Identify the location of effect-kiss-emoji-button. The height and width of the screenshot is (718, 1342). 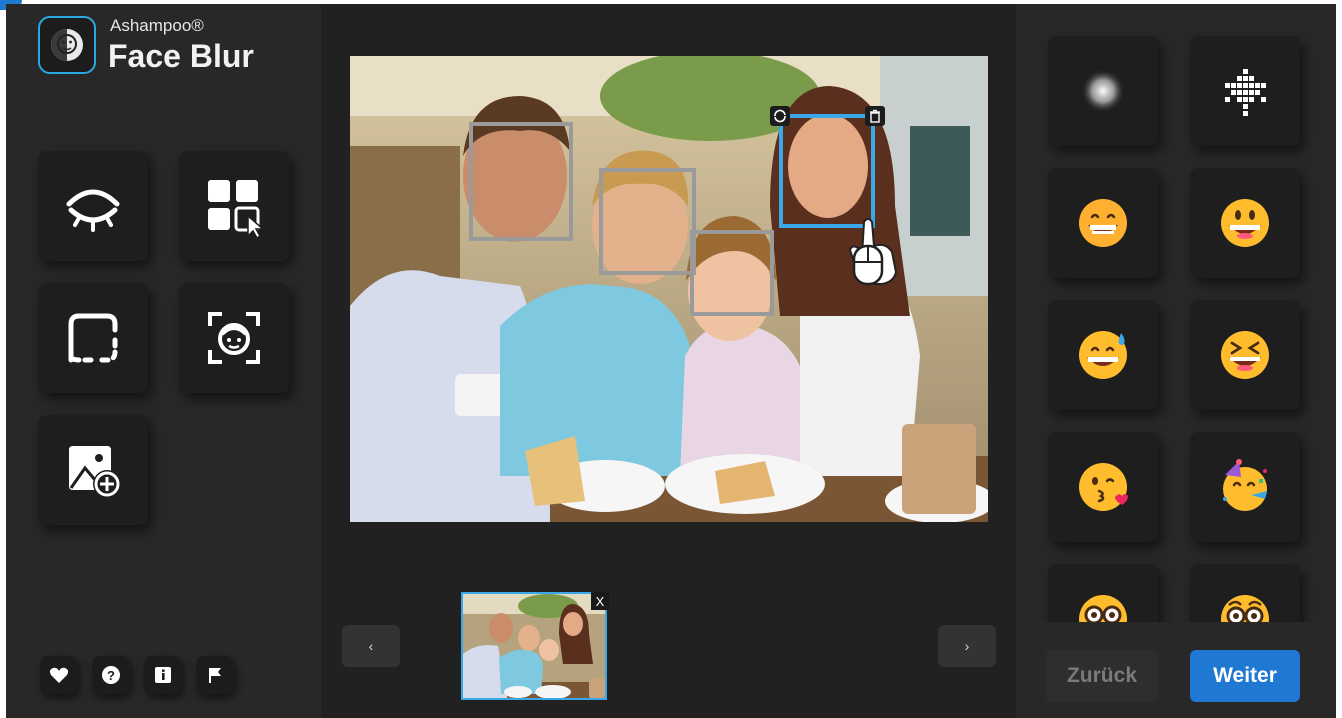
(1103, 487).